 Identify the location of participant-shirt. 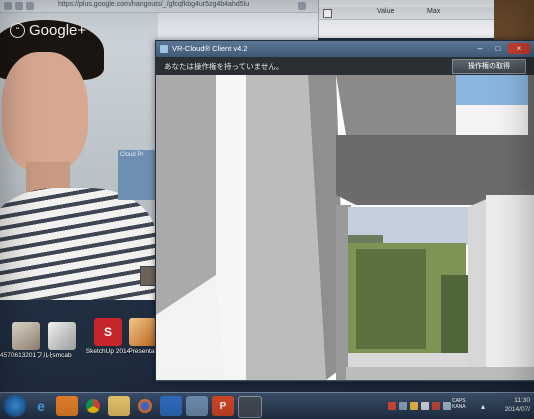
(78, 244).